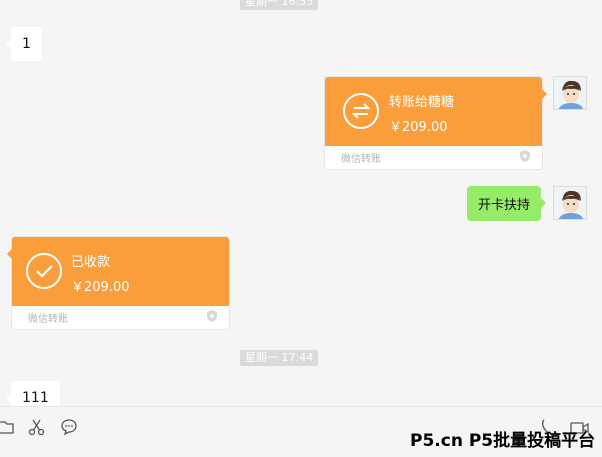  I want to click on timestamp: 星期一 17:44, so click(279, 358).